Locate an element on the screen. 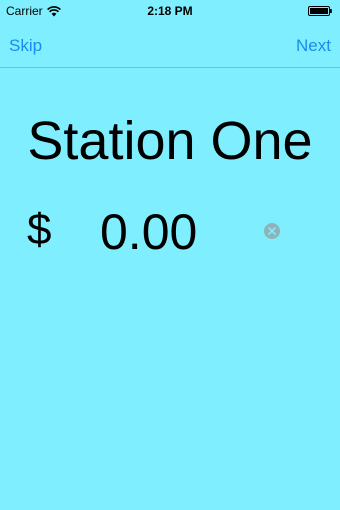 The image size is (340, 510). station-title: Station One is located at coordinates (170, 141).